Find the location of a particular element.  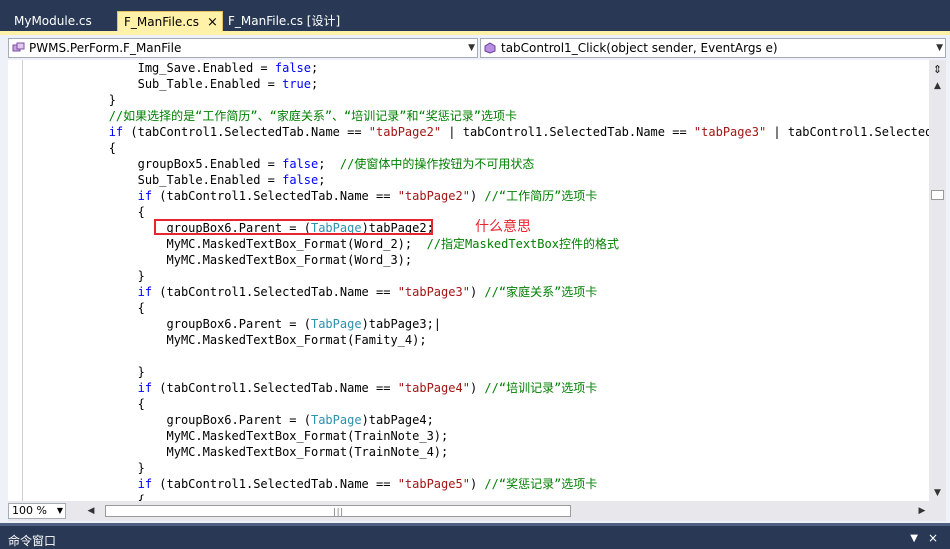

command-window-title: 命令窗口 is located at coordinates (32, 540).